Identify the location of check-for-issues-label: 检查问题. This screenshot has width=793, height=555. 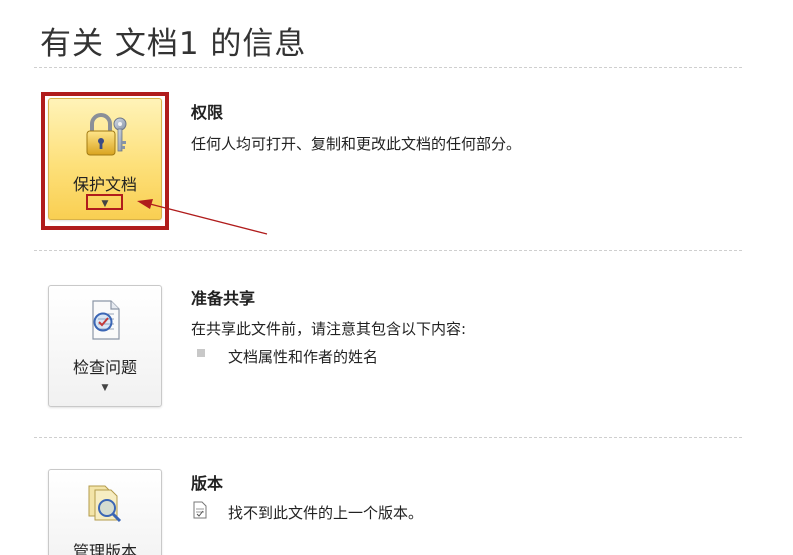
(104, 367).